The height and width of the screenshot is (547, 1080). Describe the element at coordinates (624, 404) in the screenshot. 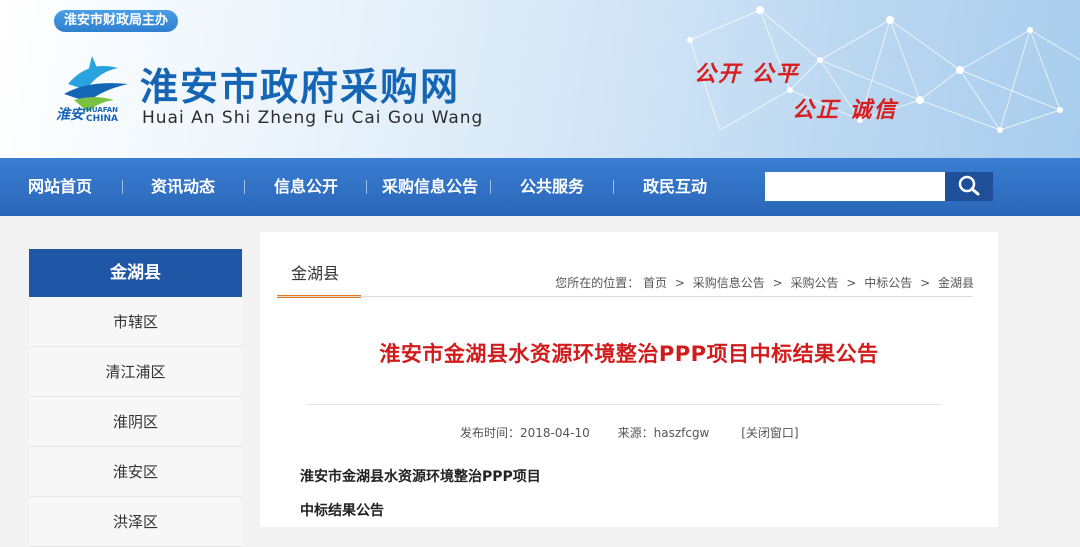

I see `title-divider` at that location.